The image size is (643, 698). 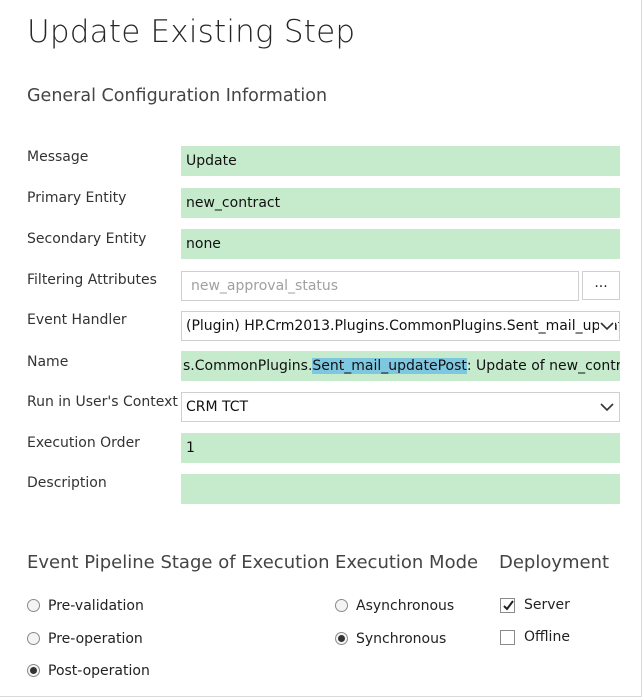 I want to click on radio-label: Asynchronous, so click(x=405, y=606).